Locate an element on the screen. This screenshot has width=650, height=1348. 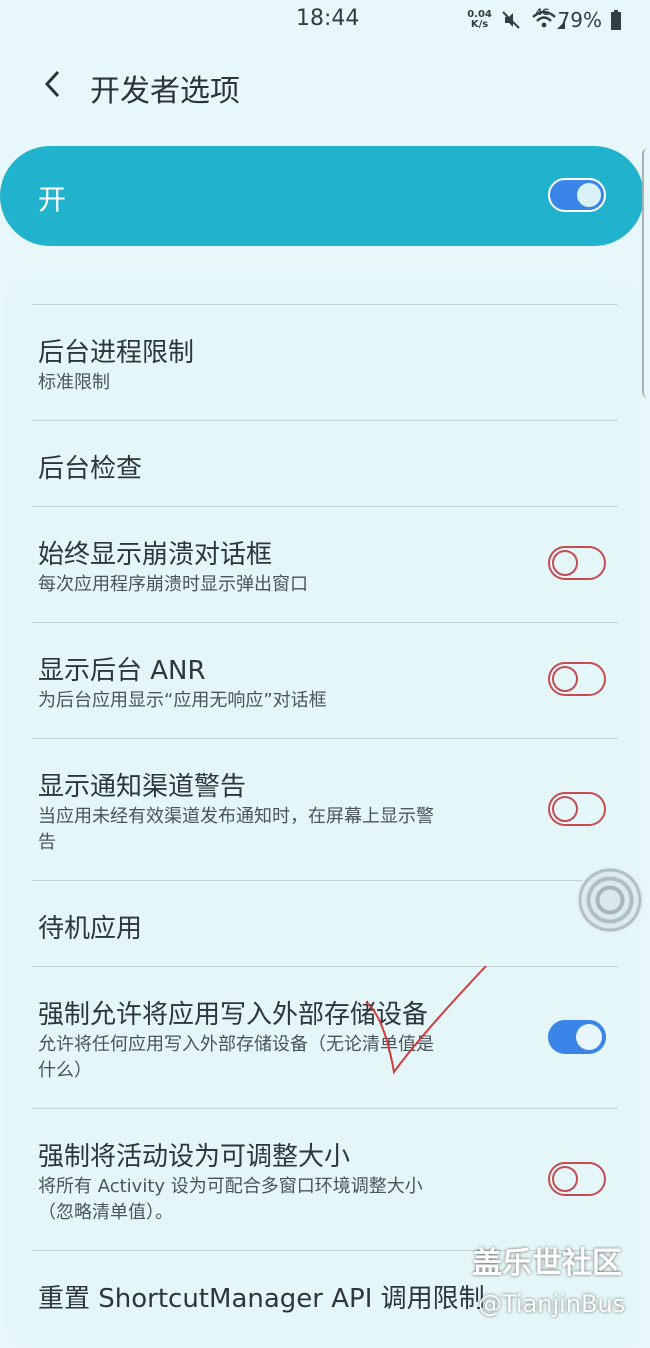
setting-title: 显示通知渠道警告 is located at coordinates (142, 787).